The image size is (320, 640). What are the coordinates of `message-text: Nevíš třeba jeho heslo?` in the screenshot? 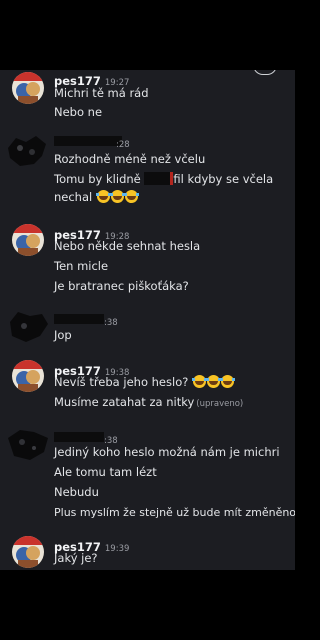 It's located at (144, 382).